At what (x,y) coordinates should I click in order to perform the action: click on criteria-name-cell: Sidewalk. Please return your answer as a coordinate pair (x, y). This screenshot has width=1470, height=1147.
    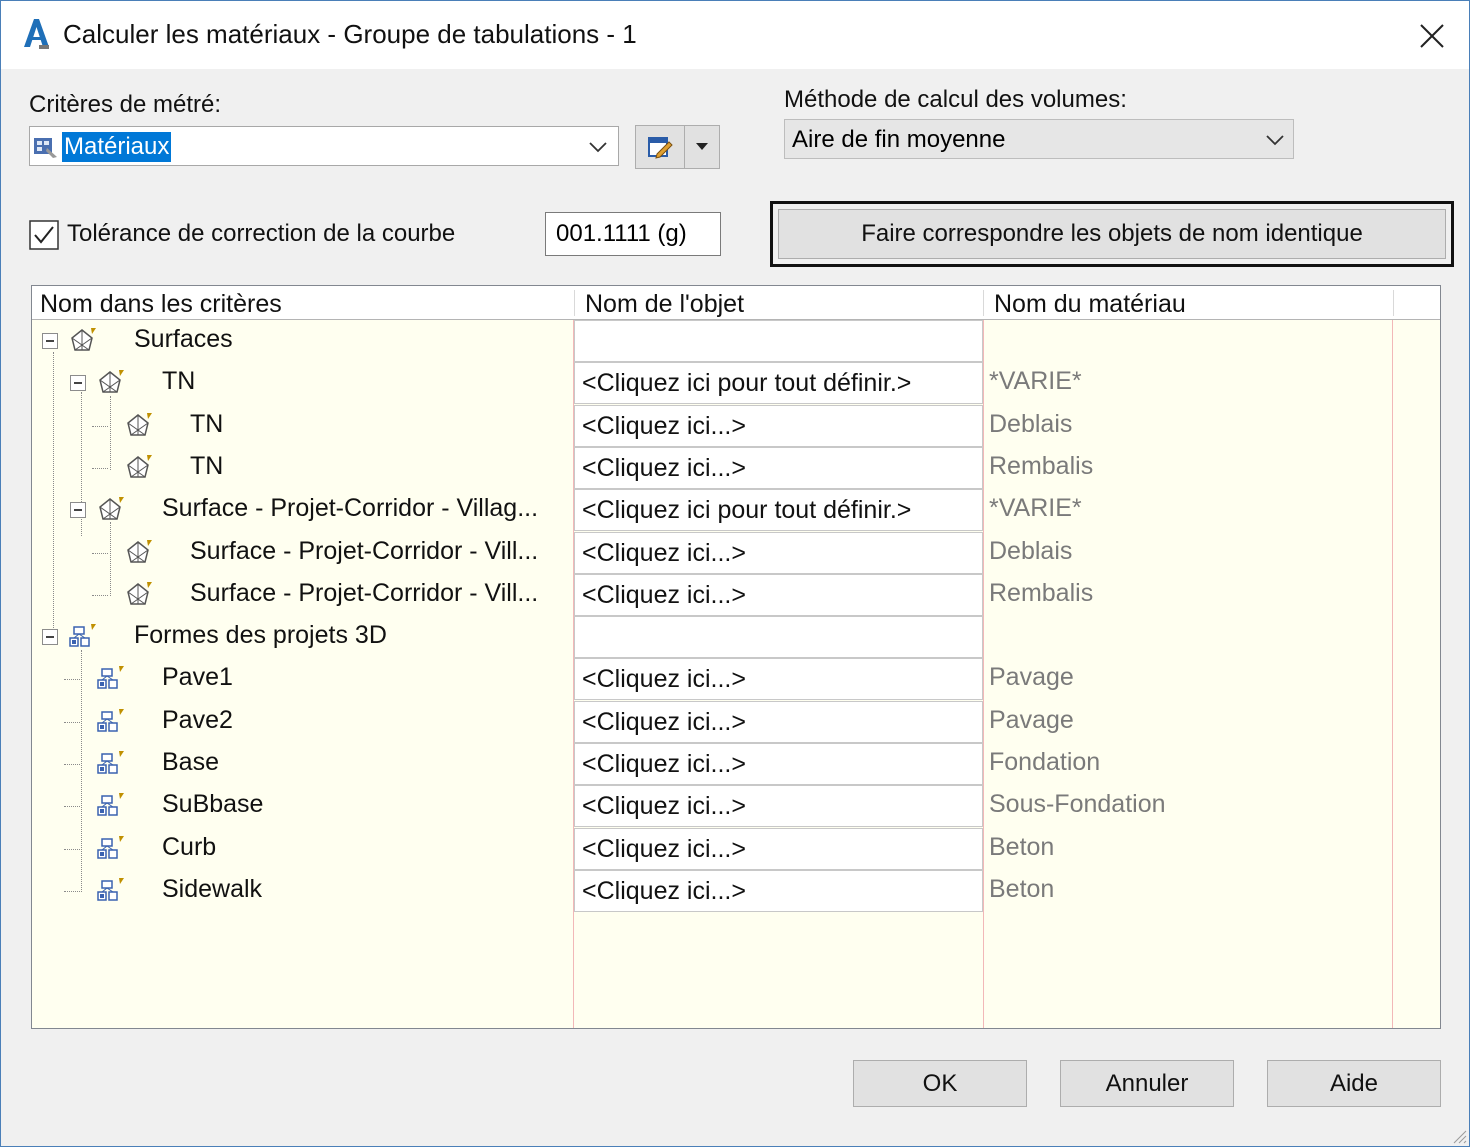
    Looking at the image, I should click on (212, 888).